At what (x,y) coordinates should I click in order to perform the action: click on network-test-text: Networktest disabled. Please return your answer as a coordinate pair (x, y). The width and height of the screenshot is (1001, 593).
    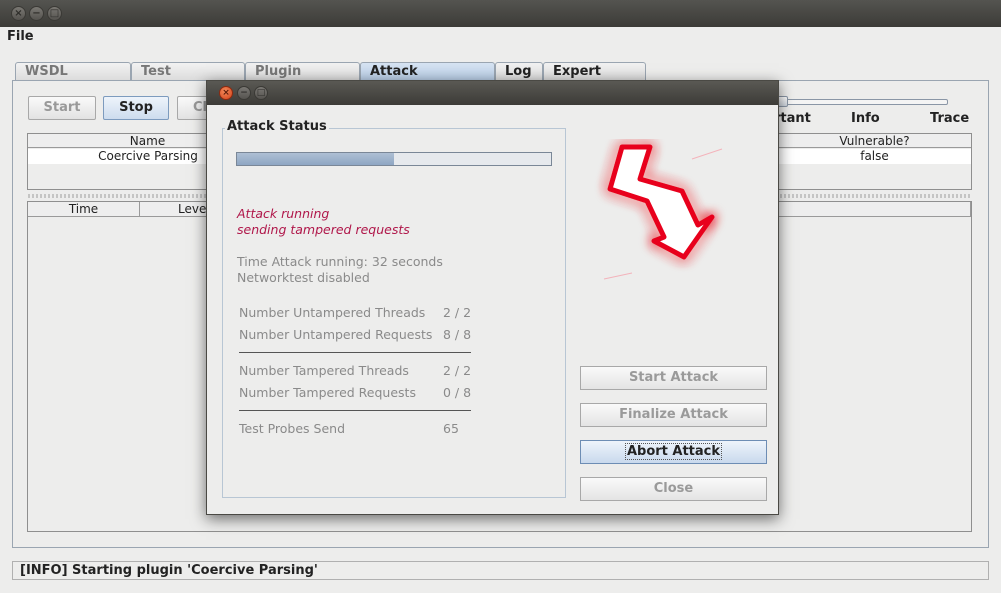
    Looking at the image, I should click on (303, 277).